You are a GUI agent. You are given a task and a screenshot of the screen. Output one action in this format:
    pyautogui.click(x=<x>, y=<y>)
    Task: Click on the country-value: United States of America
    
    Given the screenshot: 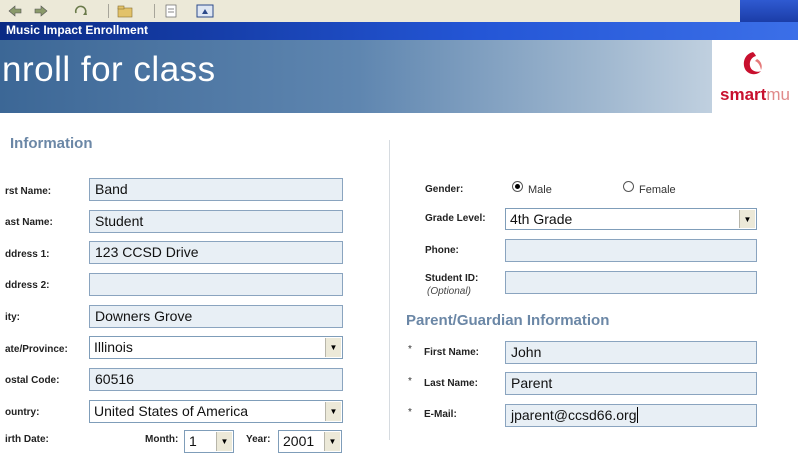 What is the action you would take?
    pyautogui.click(x=171, y=411)
    